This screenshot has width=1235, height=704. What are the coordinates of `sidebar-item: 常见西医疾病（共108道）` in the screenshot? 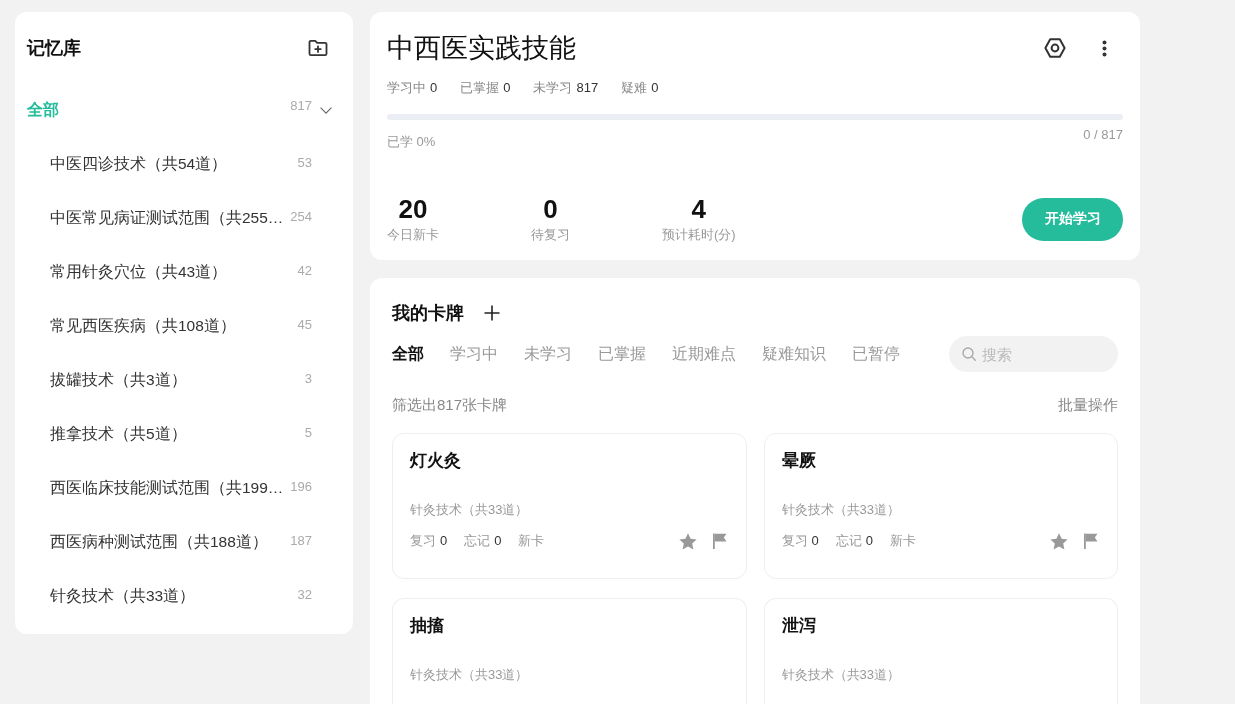 It's located at (143, 326).